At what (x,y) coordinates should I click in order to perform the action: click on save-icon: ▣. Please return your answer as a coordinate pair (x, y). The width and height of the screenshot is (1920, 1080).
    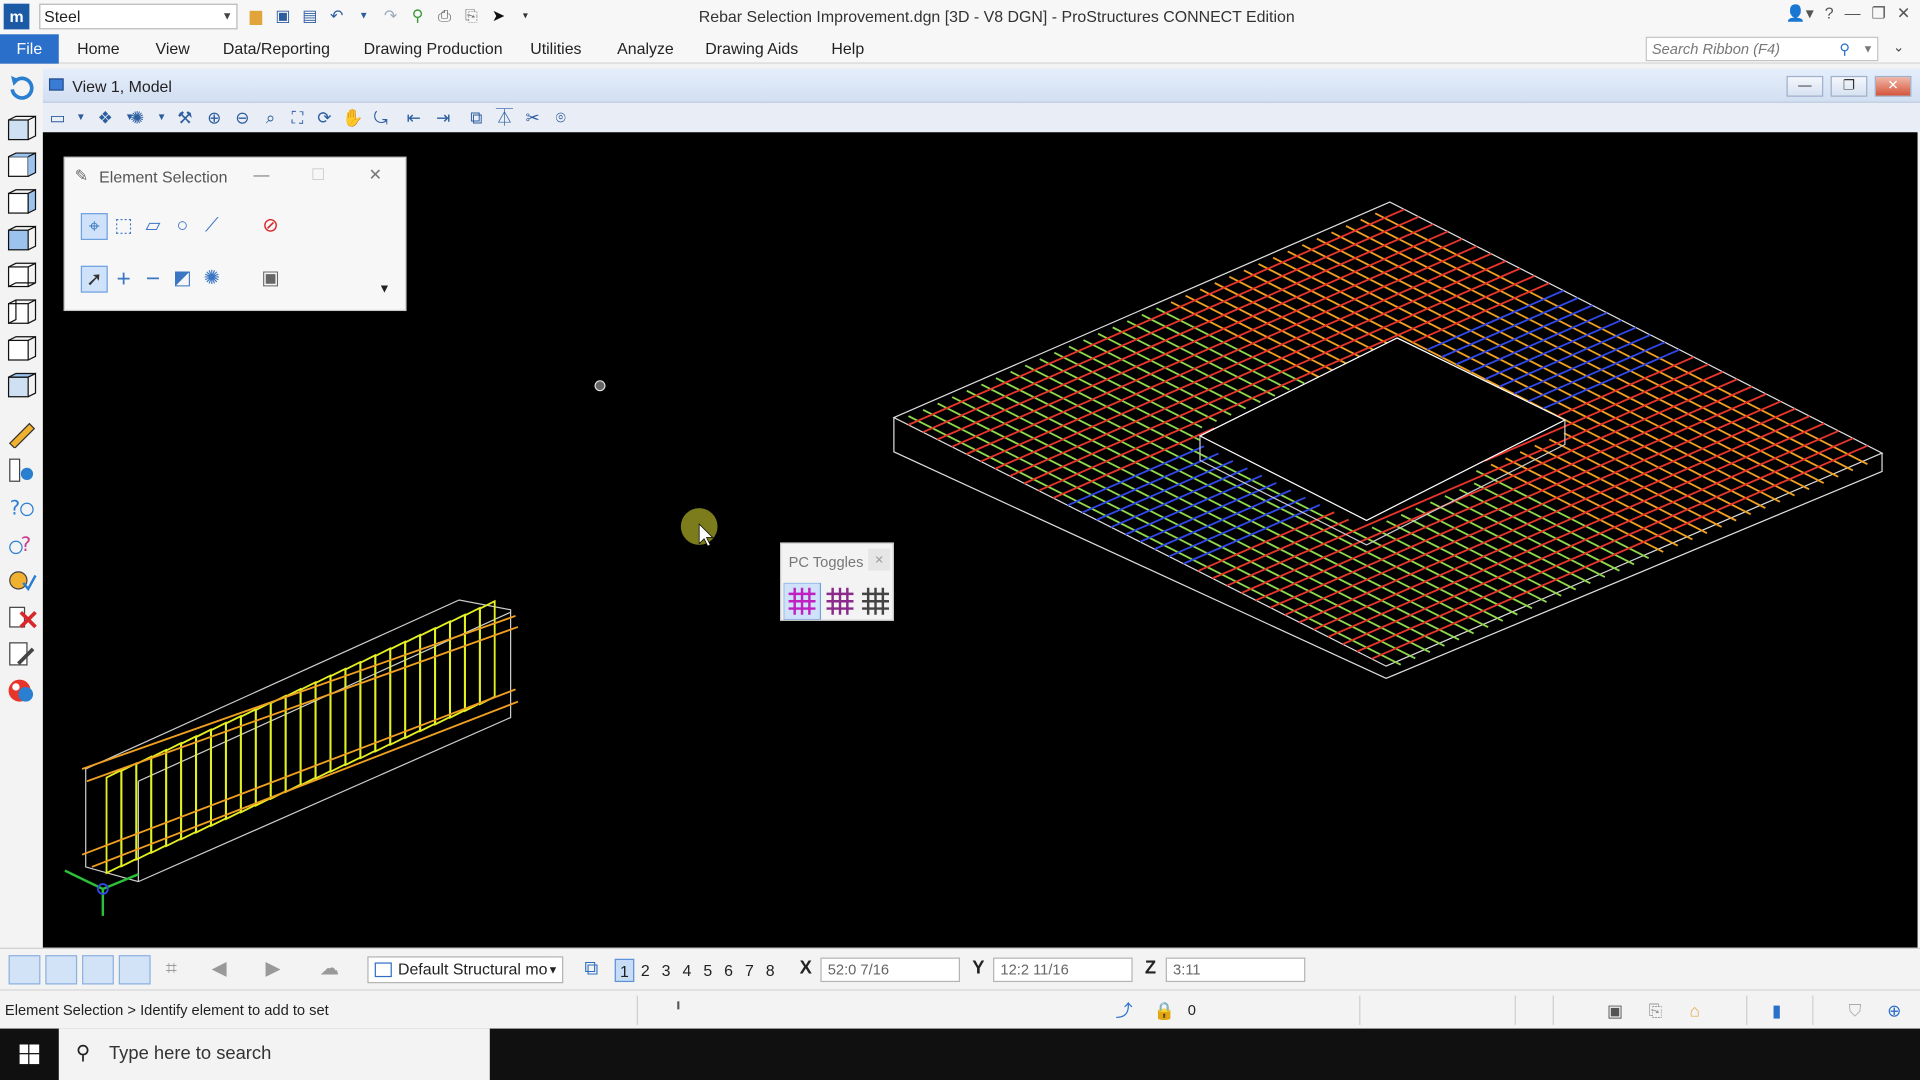
    Looking at the image, I should click on (1615, 1010).